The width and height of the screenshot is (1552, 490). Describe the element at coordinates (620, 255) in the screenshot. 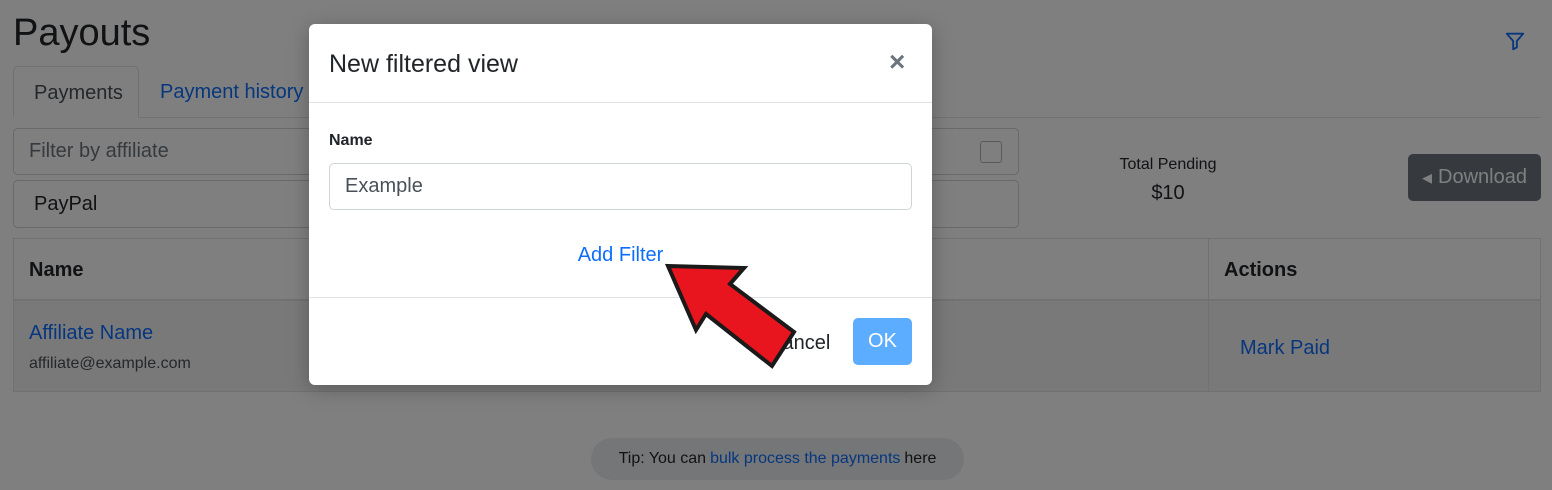

I see `add-filter-link: Add Filter` at that location.